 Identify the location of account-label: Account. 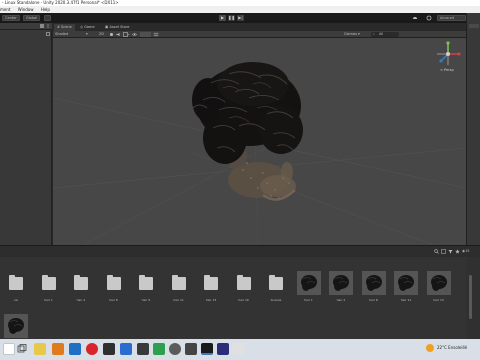
(447, 18).